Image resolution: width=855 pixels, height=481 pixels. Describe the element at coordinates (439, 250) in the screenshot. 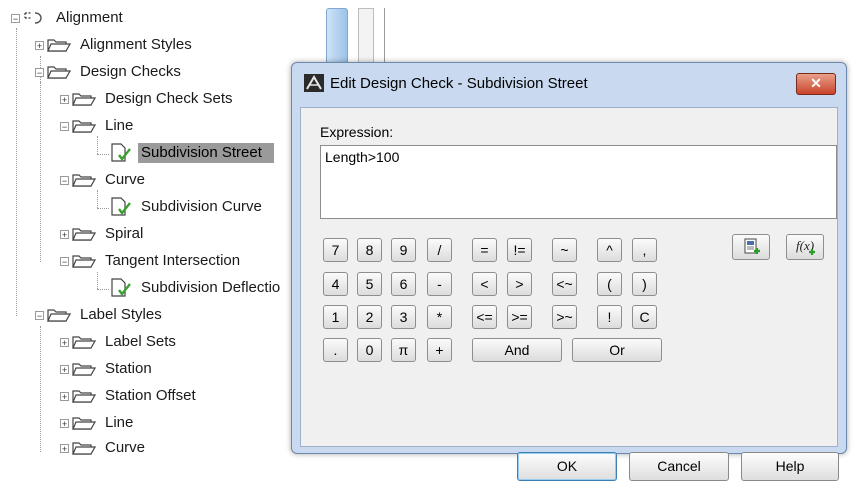

I see `key-divide: /` at that location.